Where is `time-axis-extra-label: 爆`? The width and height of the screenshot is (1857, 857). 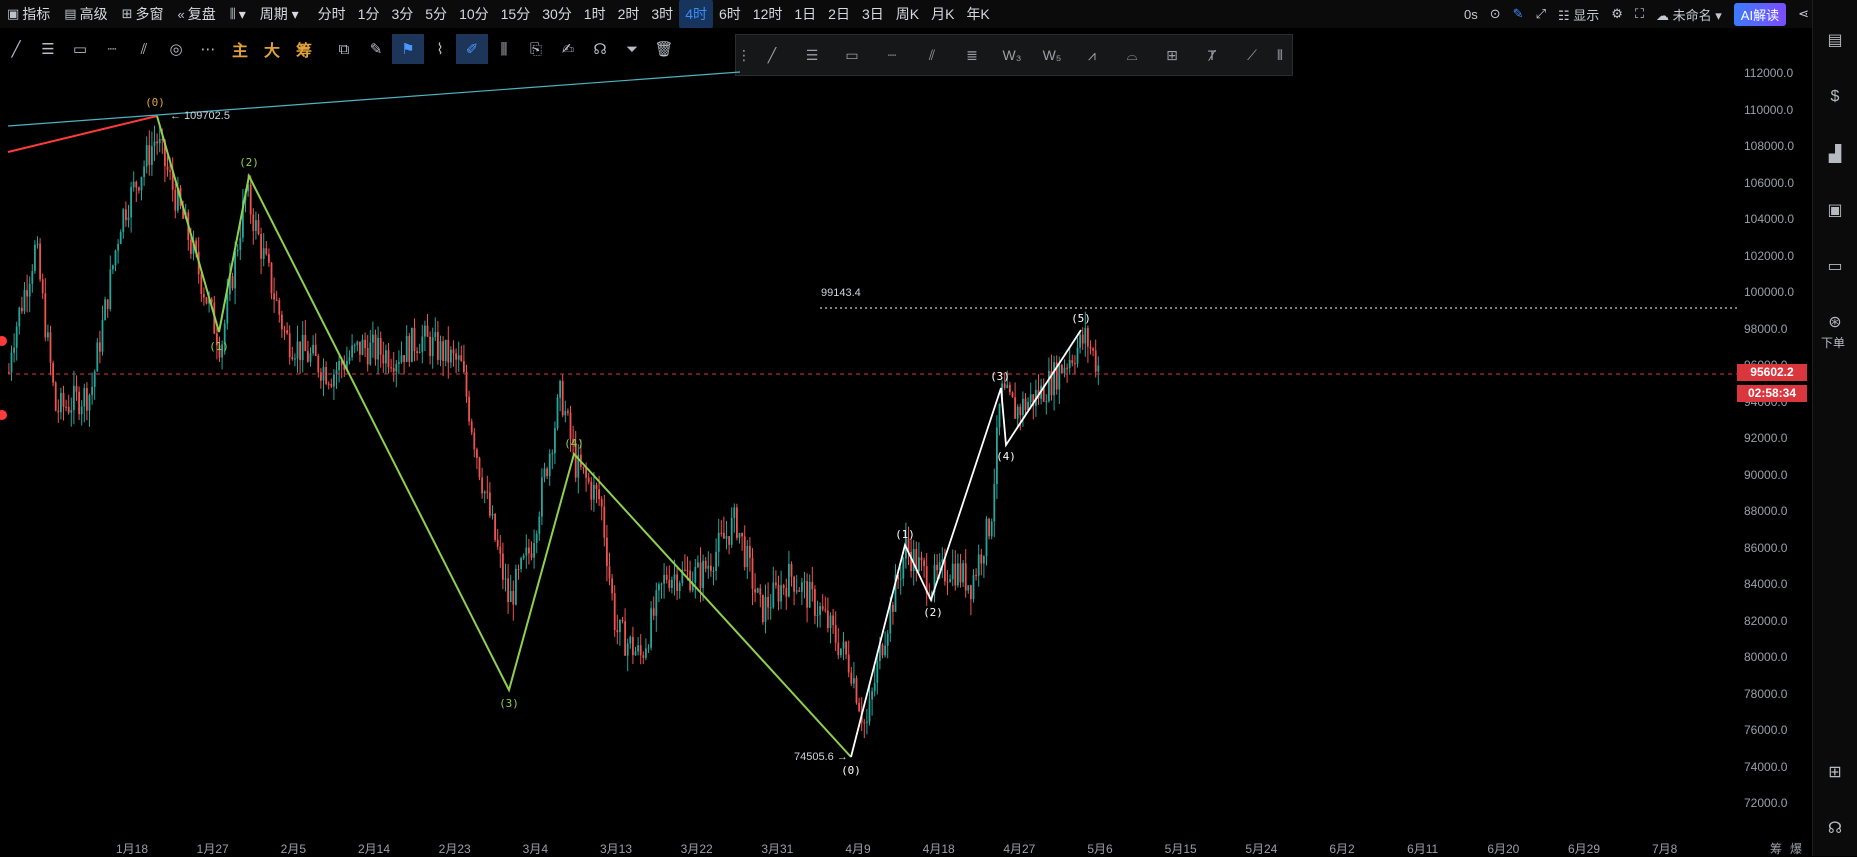
time-axis-extra-label: 爆 is located at coordinates (1796, 849).